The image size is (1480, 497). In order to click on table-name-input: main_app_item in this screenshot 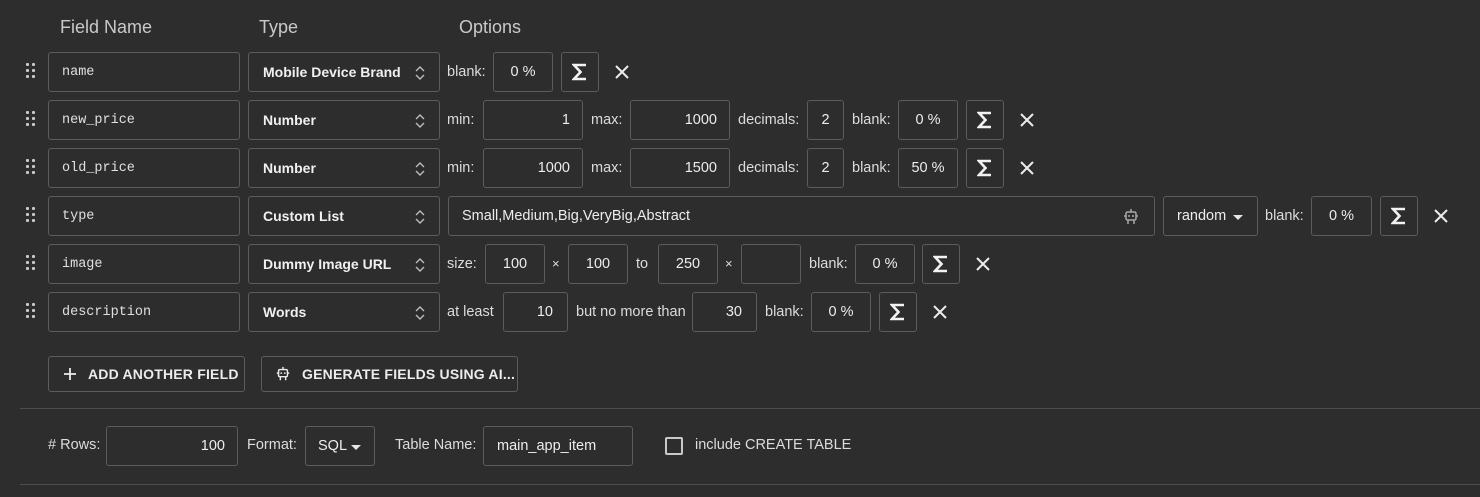, I will do `click(558, 446)`.